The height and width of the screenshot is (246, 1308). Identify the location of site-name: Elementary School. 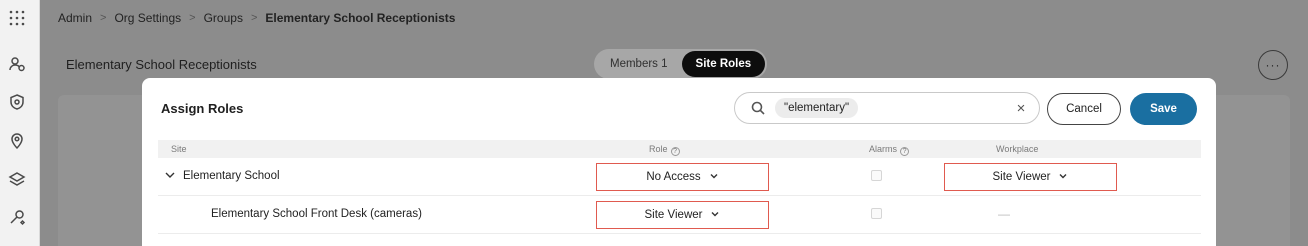
(231, 176).